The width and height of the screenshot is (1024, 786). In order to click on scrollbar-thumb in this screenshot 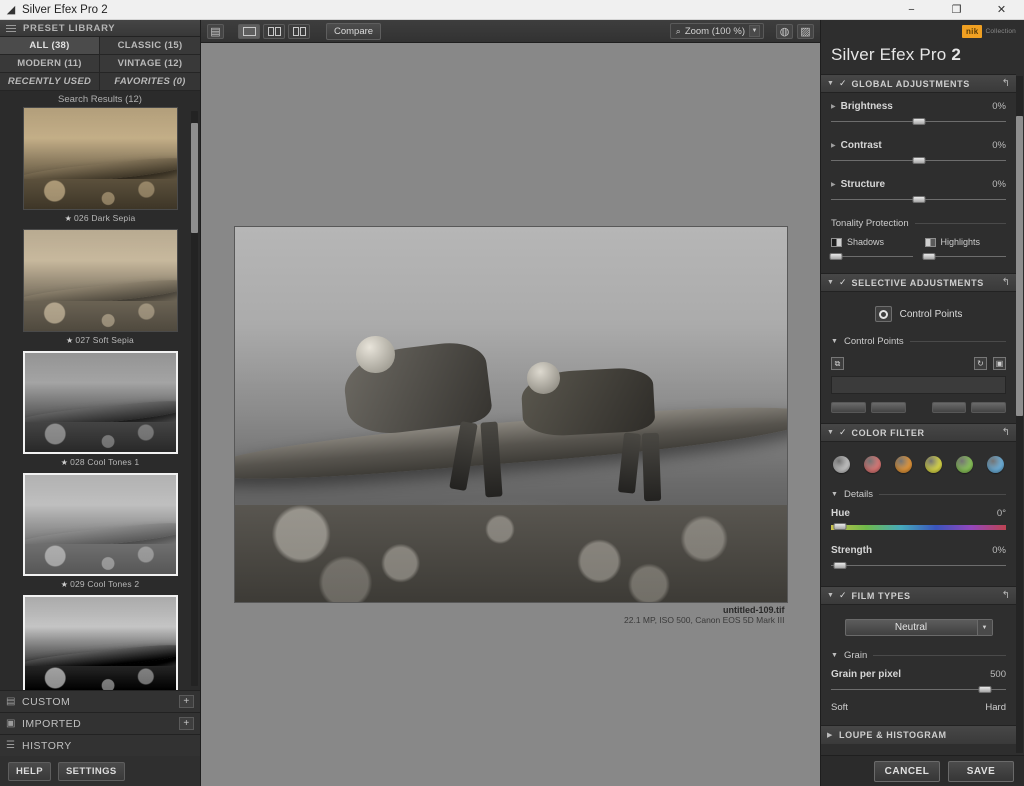, I will do `click(1019, 266)`.